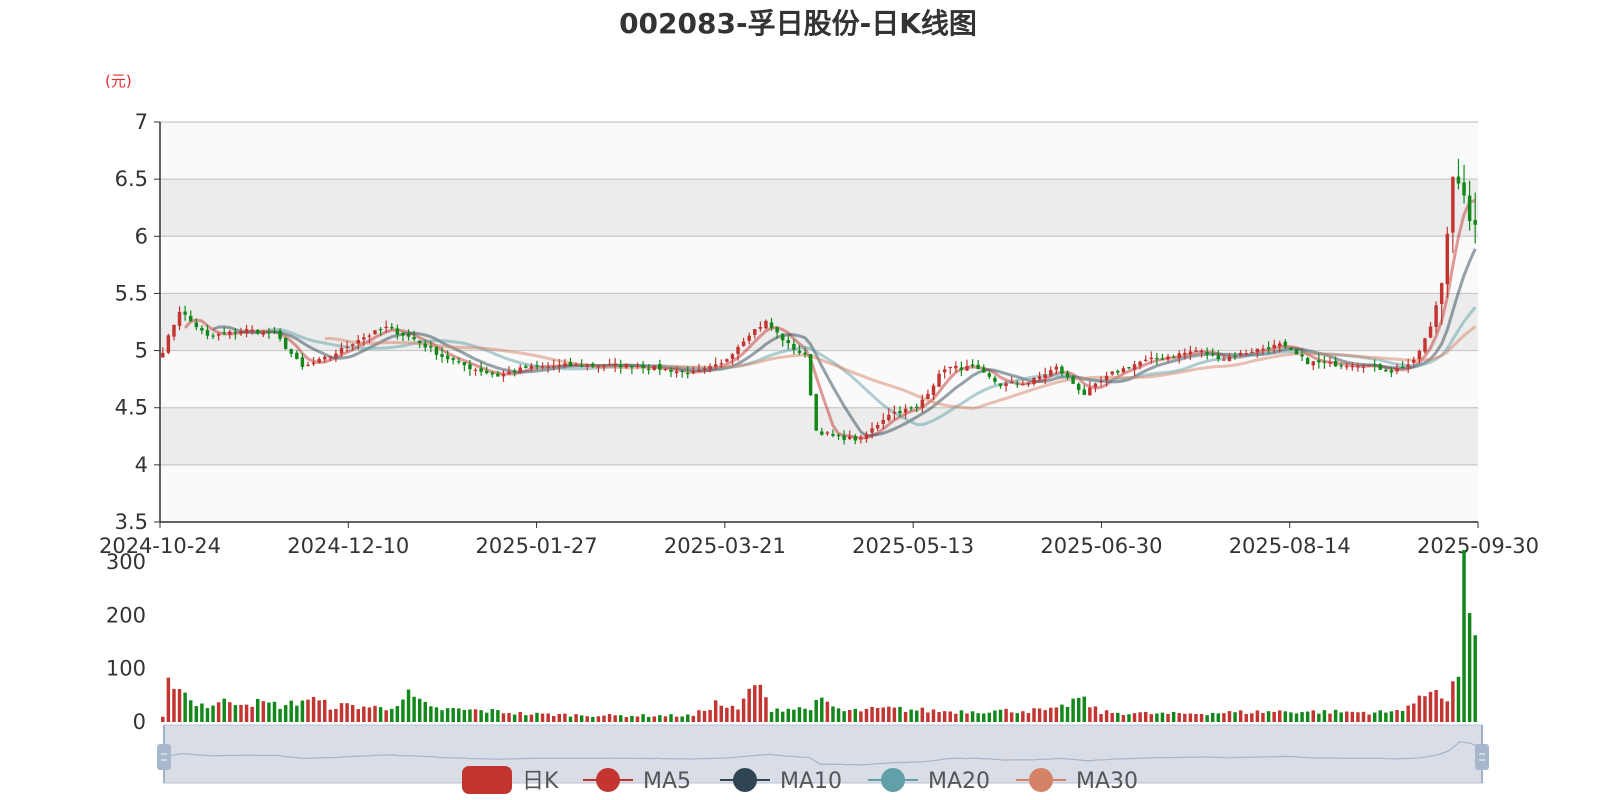  I want to click on zoom-handle-right, so click(1482, 757).